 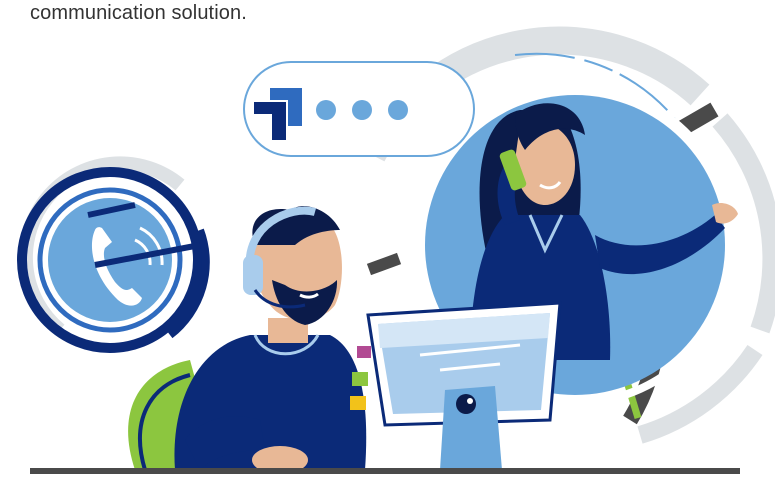 What do you see at coordinates (359, 109) in the screenshot?
I see `chat-bubble-icon` at bounding box center [359, 109].